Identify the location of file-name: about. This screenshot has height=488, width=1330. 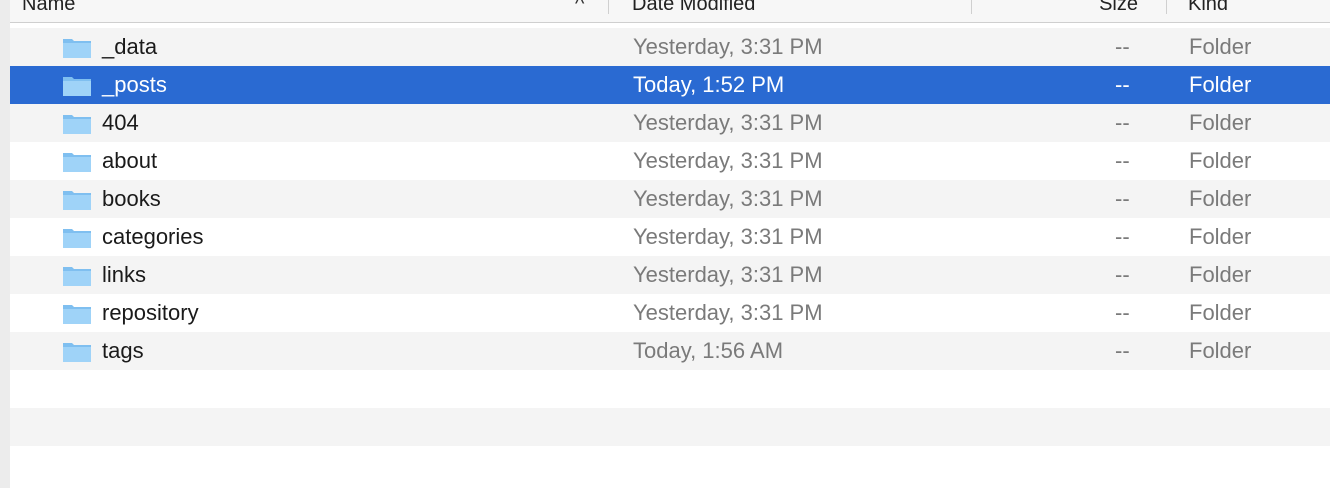
(130, 160).